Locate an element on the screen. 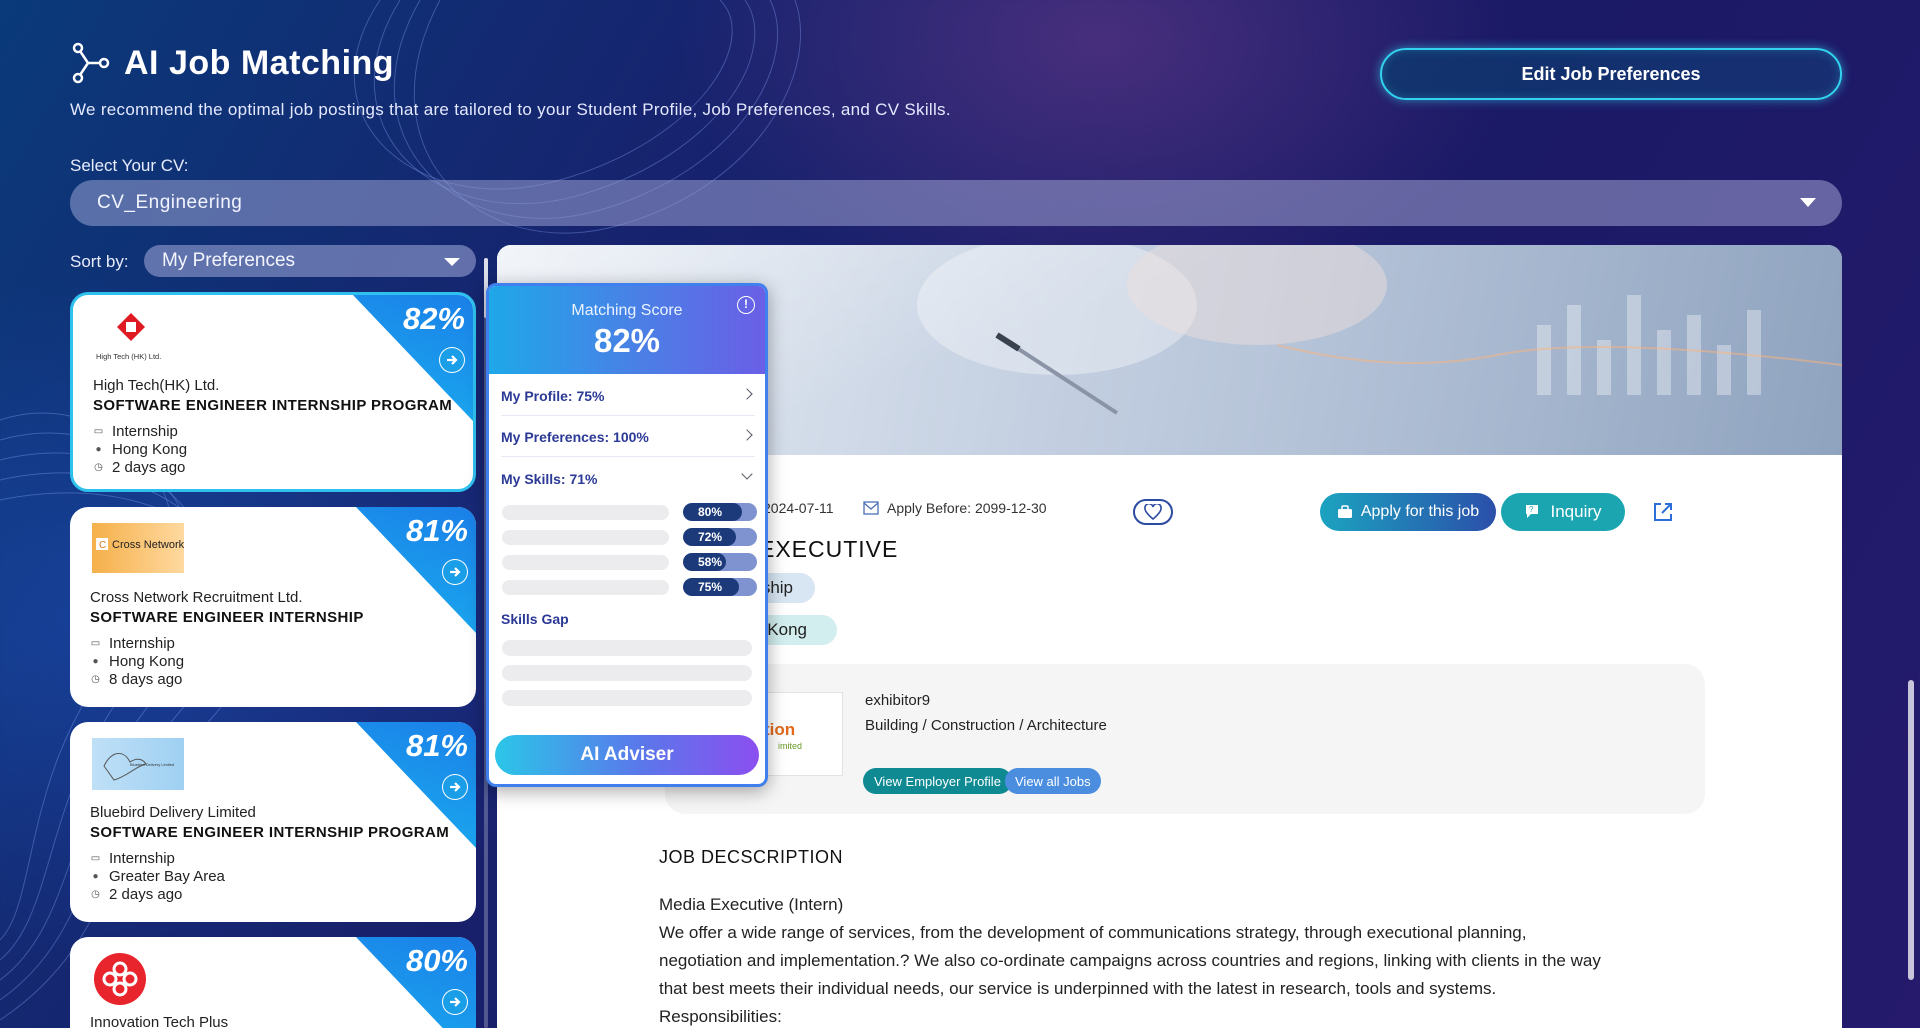 The image size is (1920, 1028). sort-label: Sort by: is located at coordinates (99, 261).